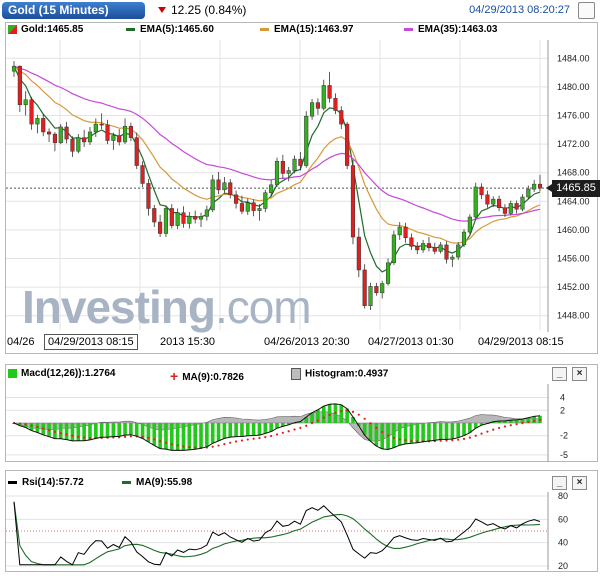 This screenshot has width=600, height=576. Describe the element at coordinates (573, 188) in the screenshot. I see `current-price-tag: 1465.85` at that location.